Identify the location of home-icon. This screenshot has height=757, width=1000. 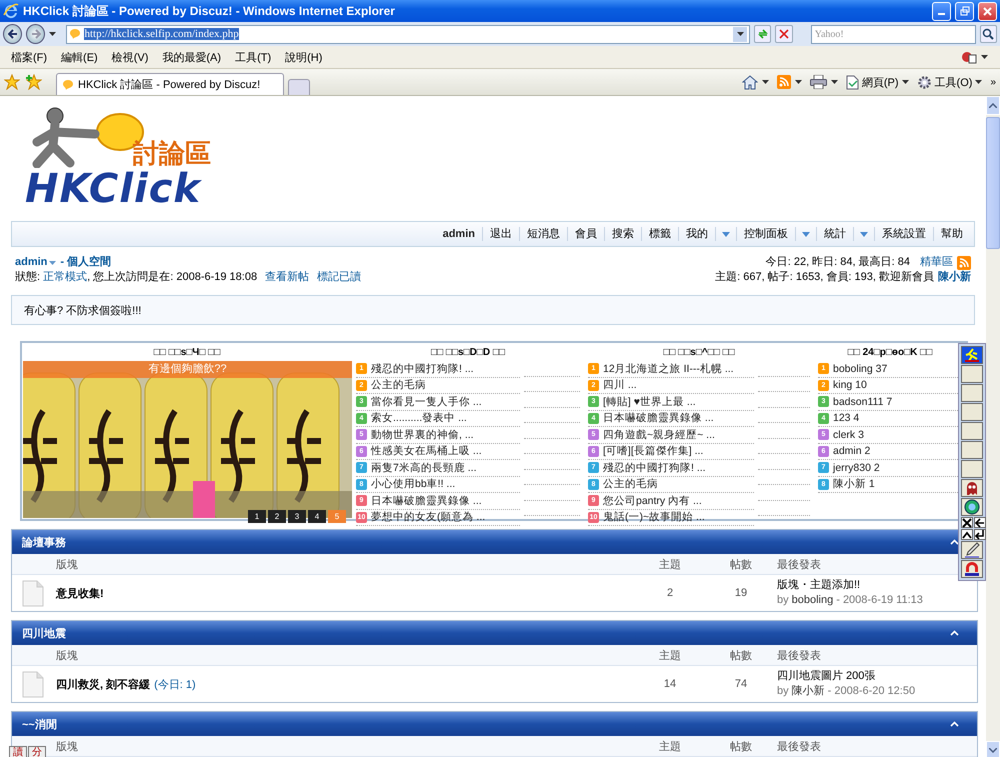
(750, 82).